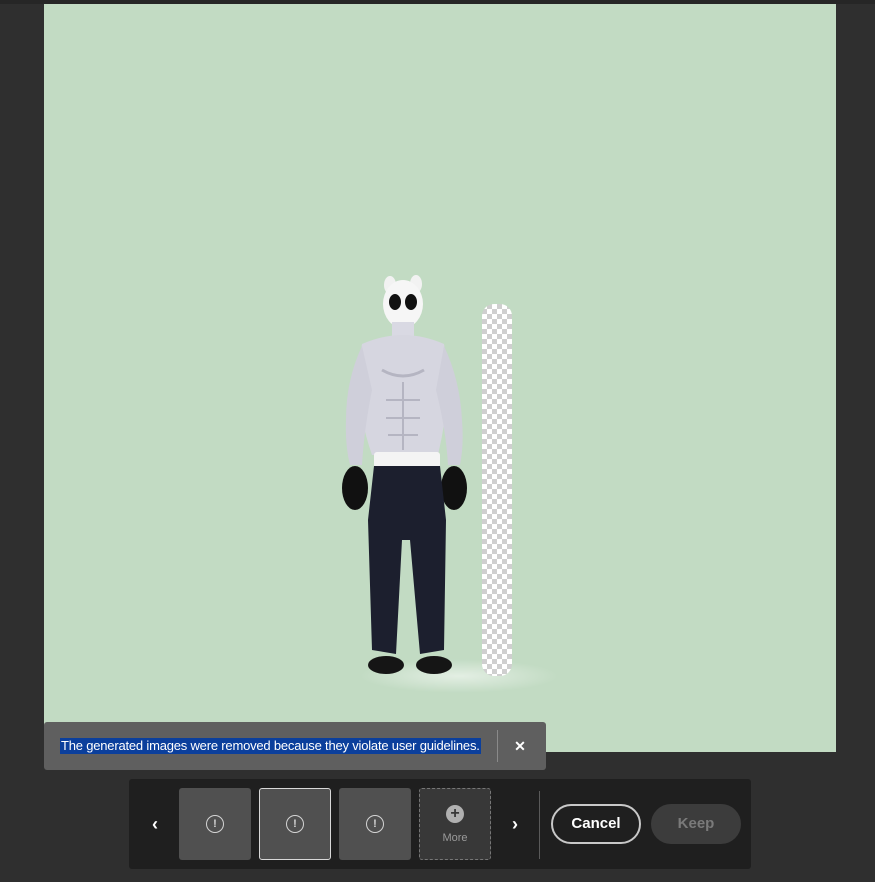  Describe the element at coordinates (596, 824) in the screenshot. I see `cancel-button: Cancel` at that location.